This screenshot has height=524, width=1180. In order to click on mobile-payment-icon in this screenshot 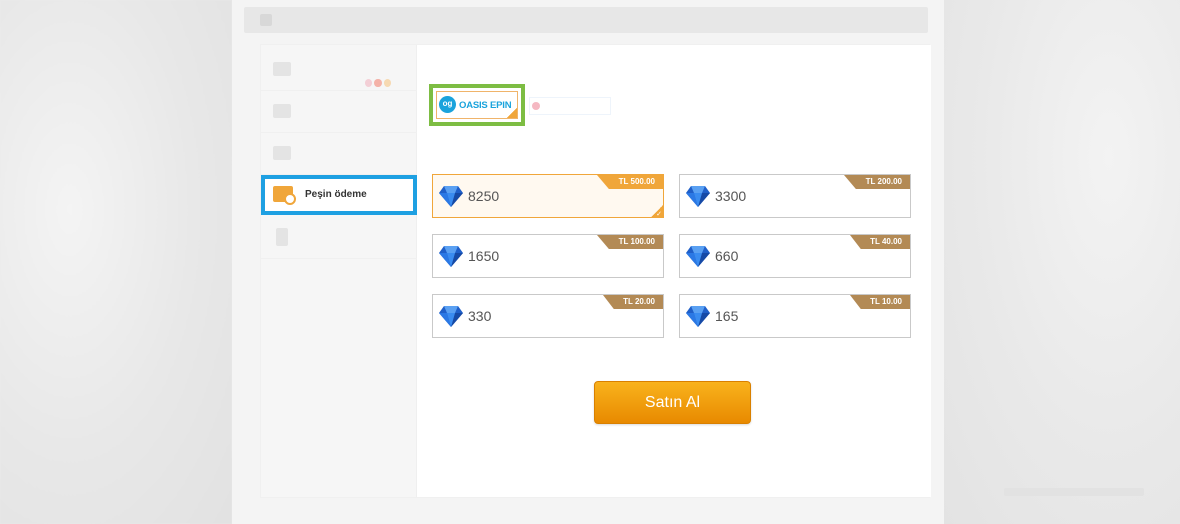, I will do `click(282, 153)`.